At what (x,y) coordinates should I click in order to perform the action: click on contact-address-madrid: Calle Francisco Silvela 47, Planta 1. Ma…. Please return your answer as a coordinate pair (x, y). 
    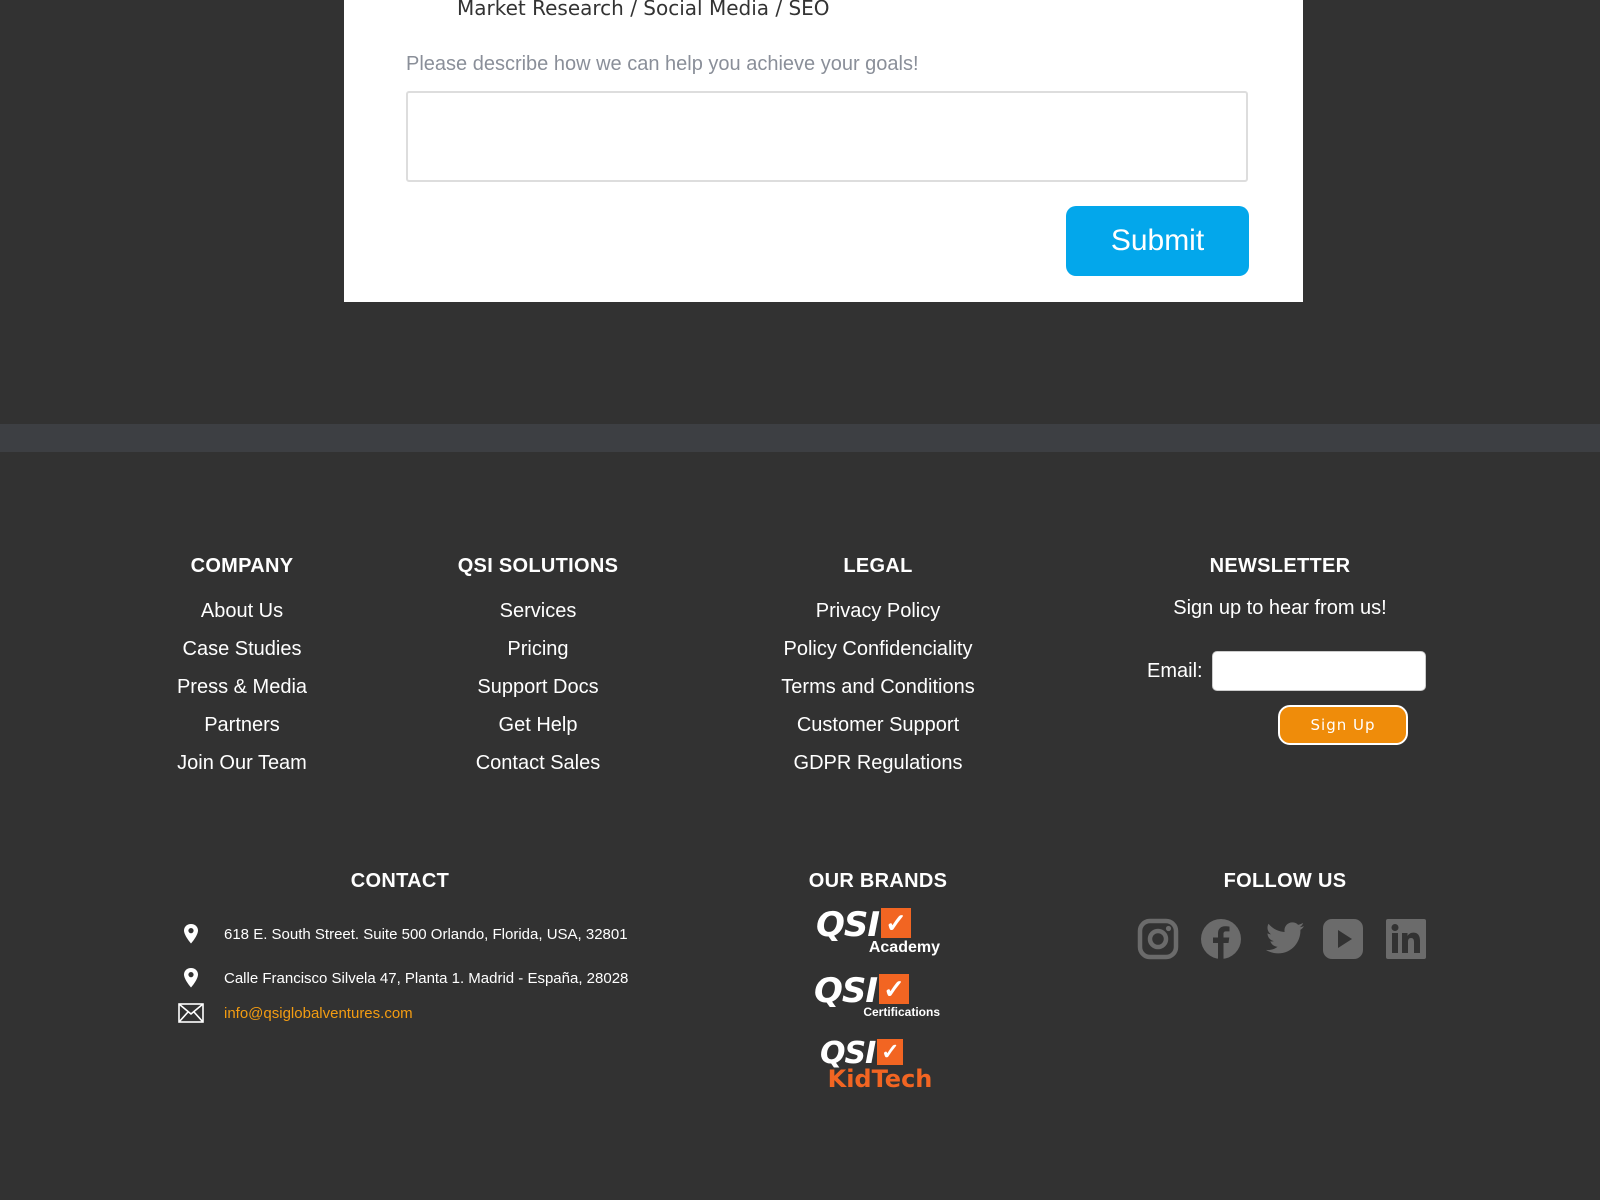
    Looking at the image, I should click on (403, 978).